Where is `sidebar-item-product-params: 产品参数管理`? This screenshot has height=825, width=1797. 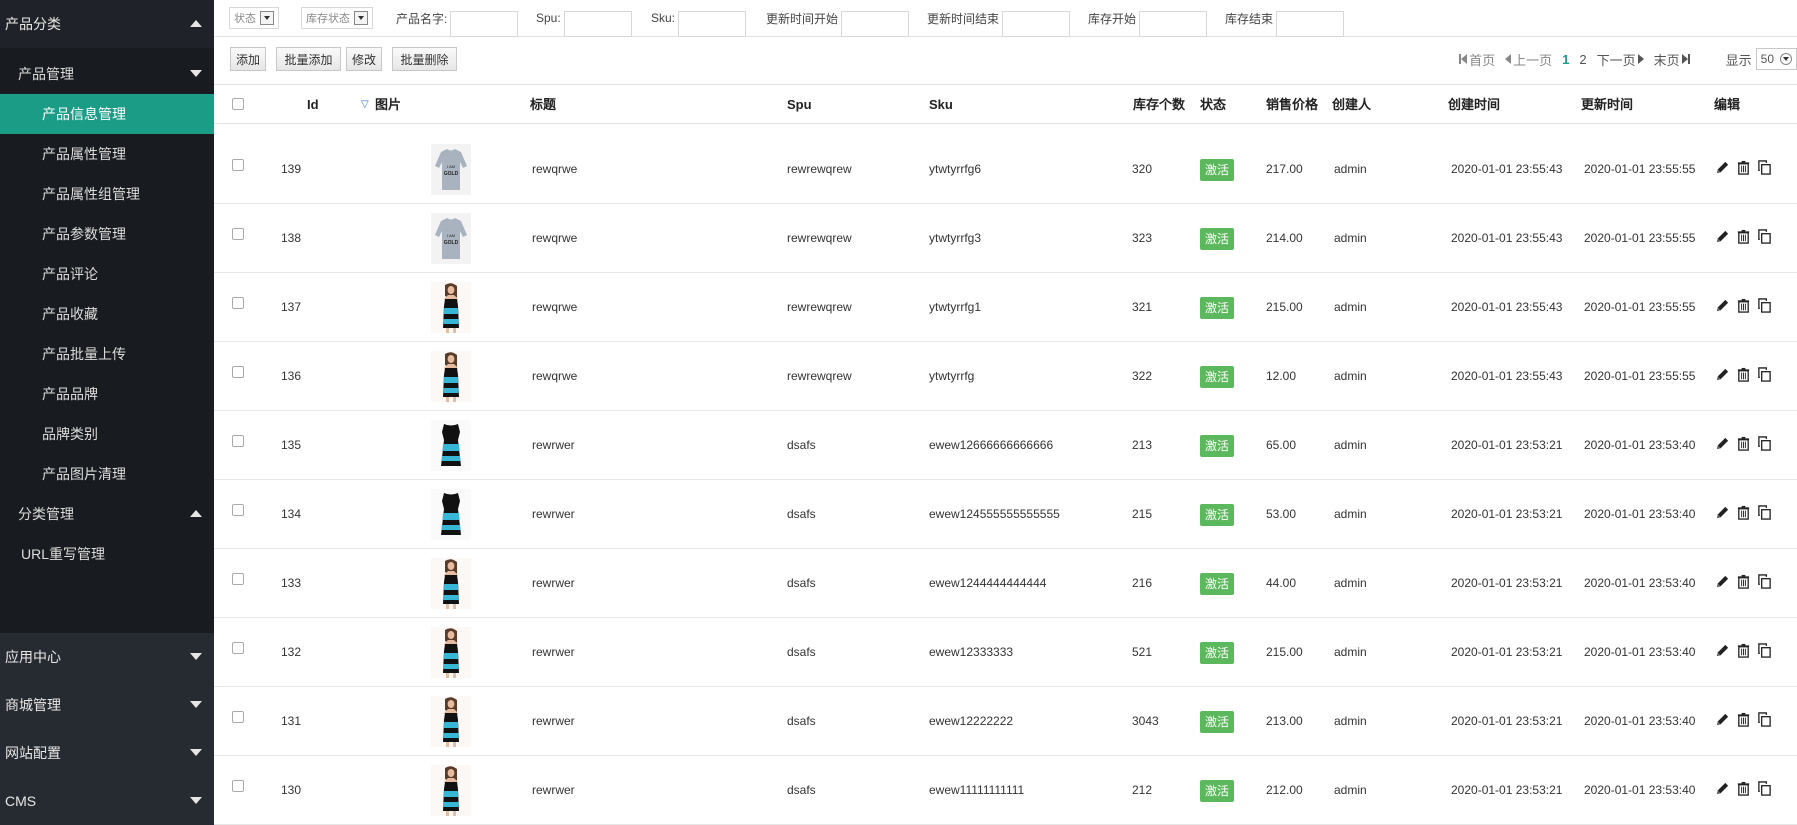
sidebar-item-product-params: 产品参数管理 is located at coordinates (107, 234).